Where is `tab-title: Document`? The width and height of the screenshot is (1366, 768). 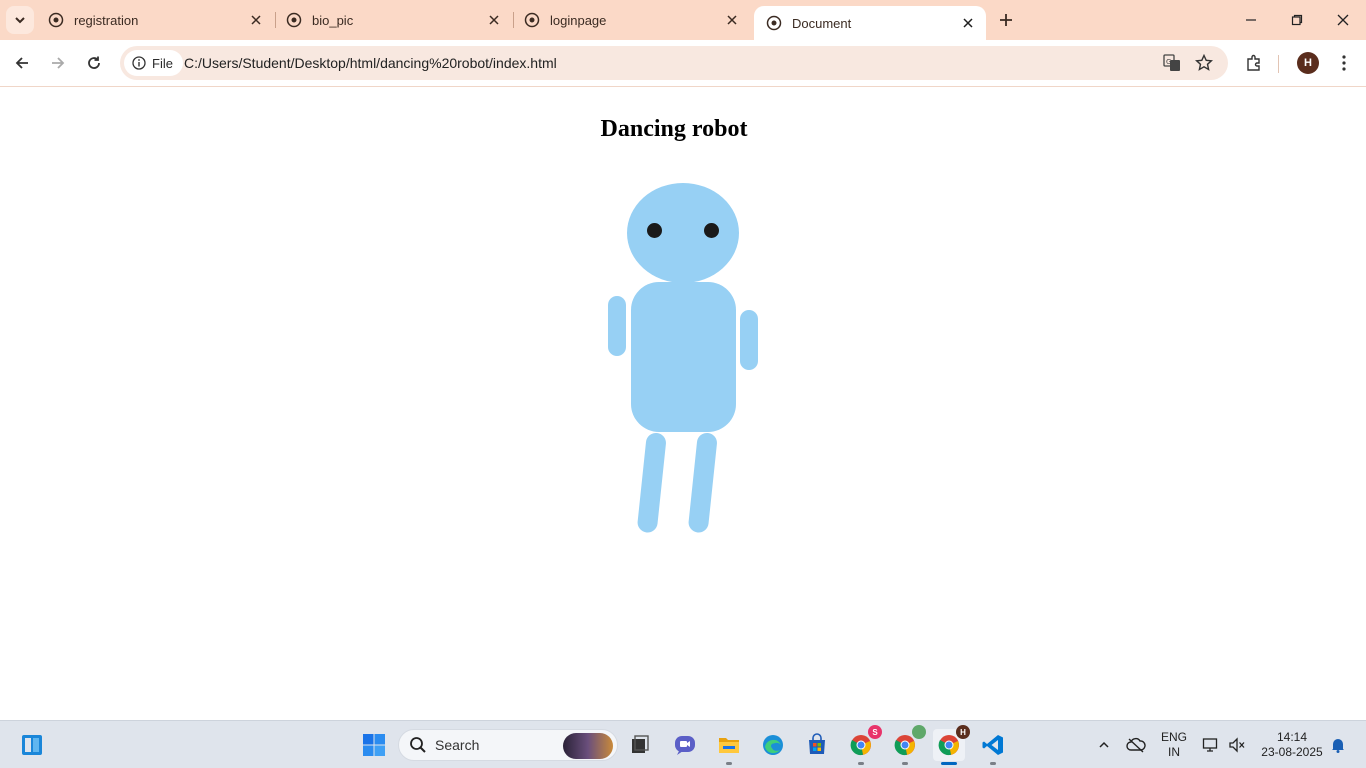
tab-title: Document is located at coordinates (822, 23).